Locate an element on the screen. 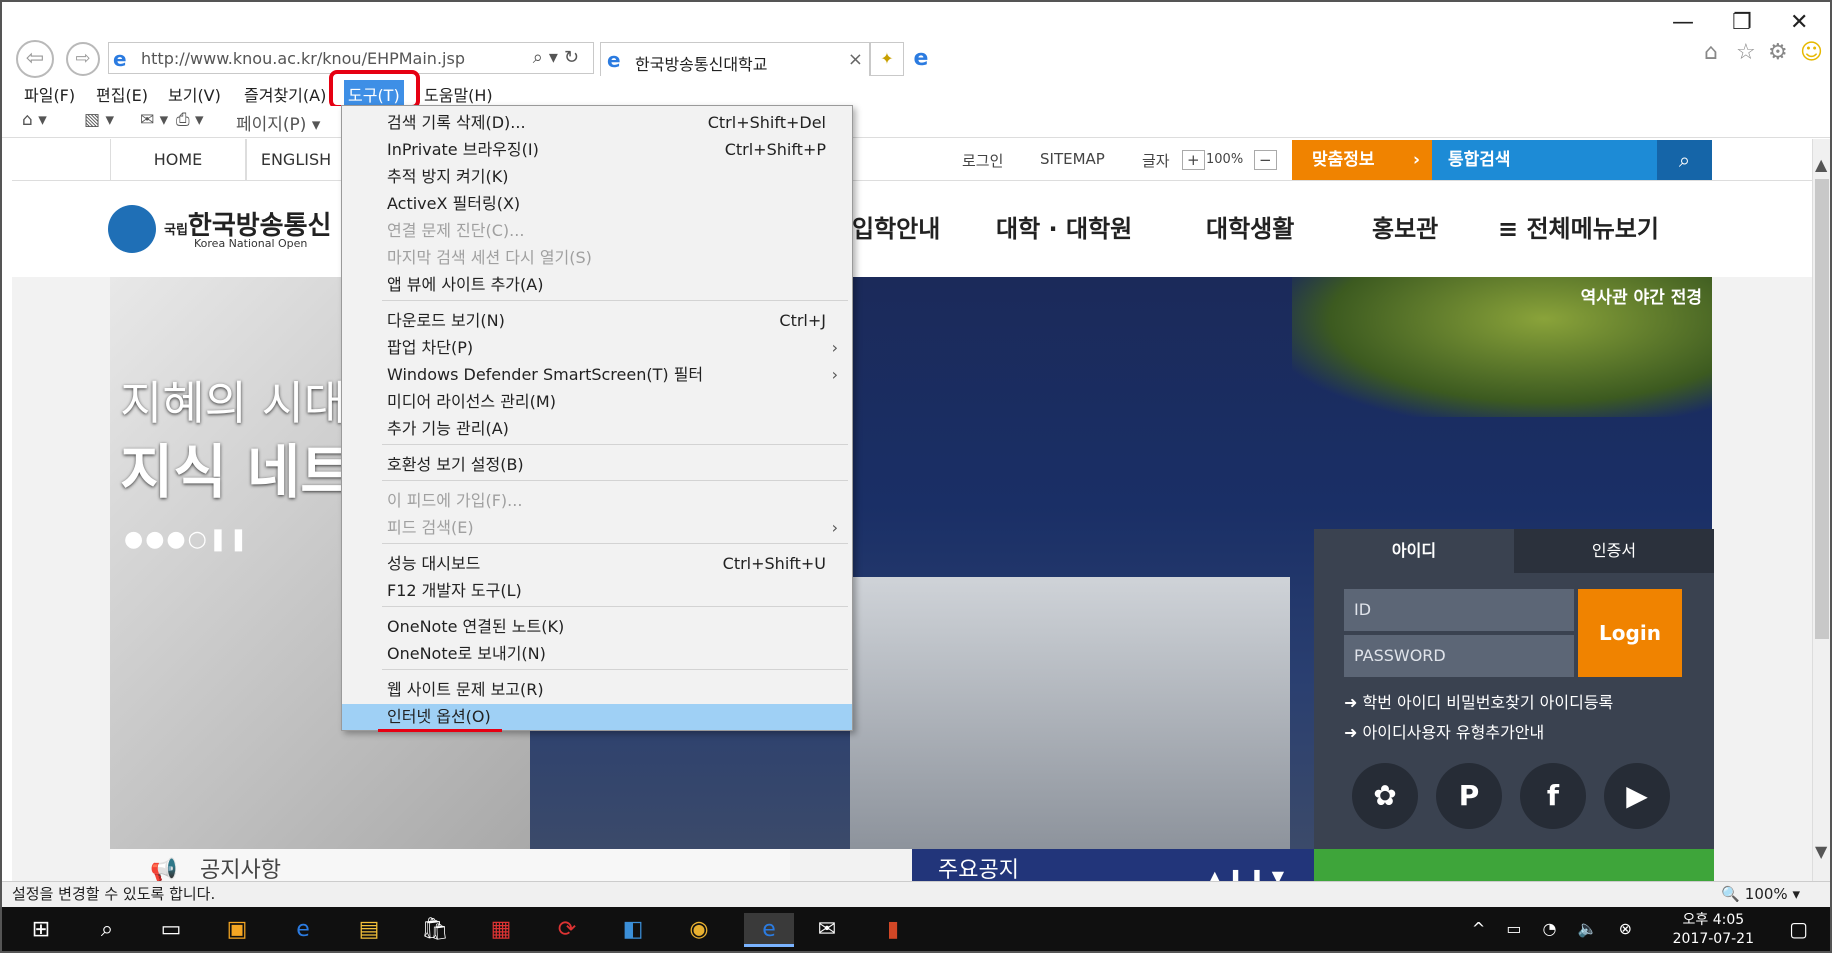 This screenshot has height=953, width=1832. notice-controls: ▲❚❚▼ is located at coordinates (1250, 868).